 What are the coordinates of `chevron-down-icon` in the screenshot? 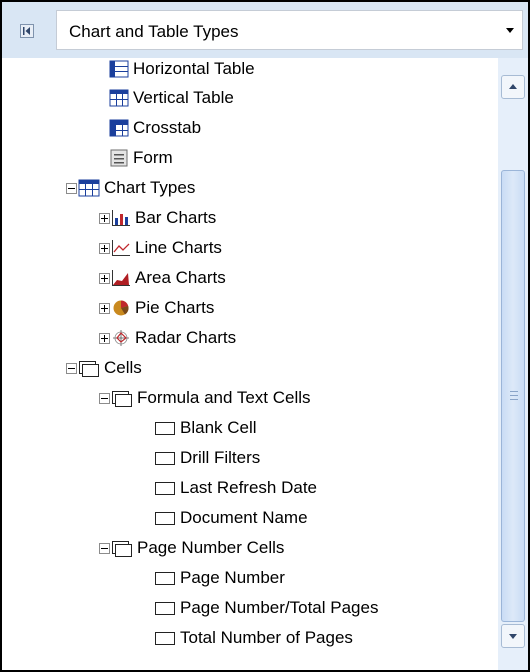 It's located at (510, 30).